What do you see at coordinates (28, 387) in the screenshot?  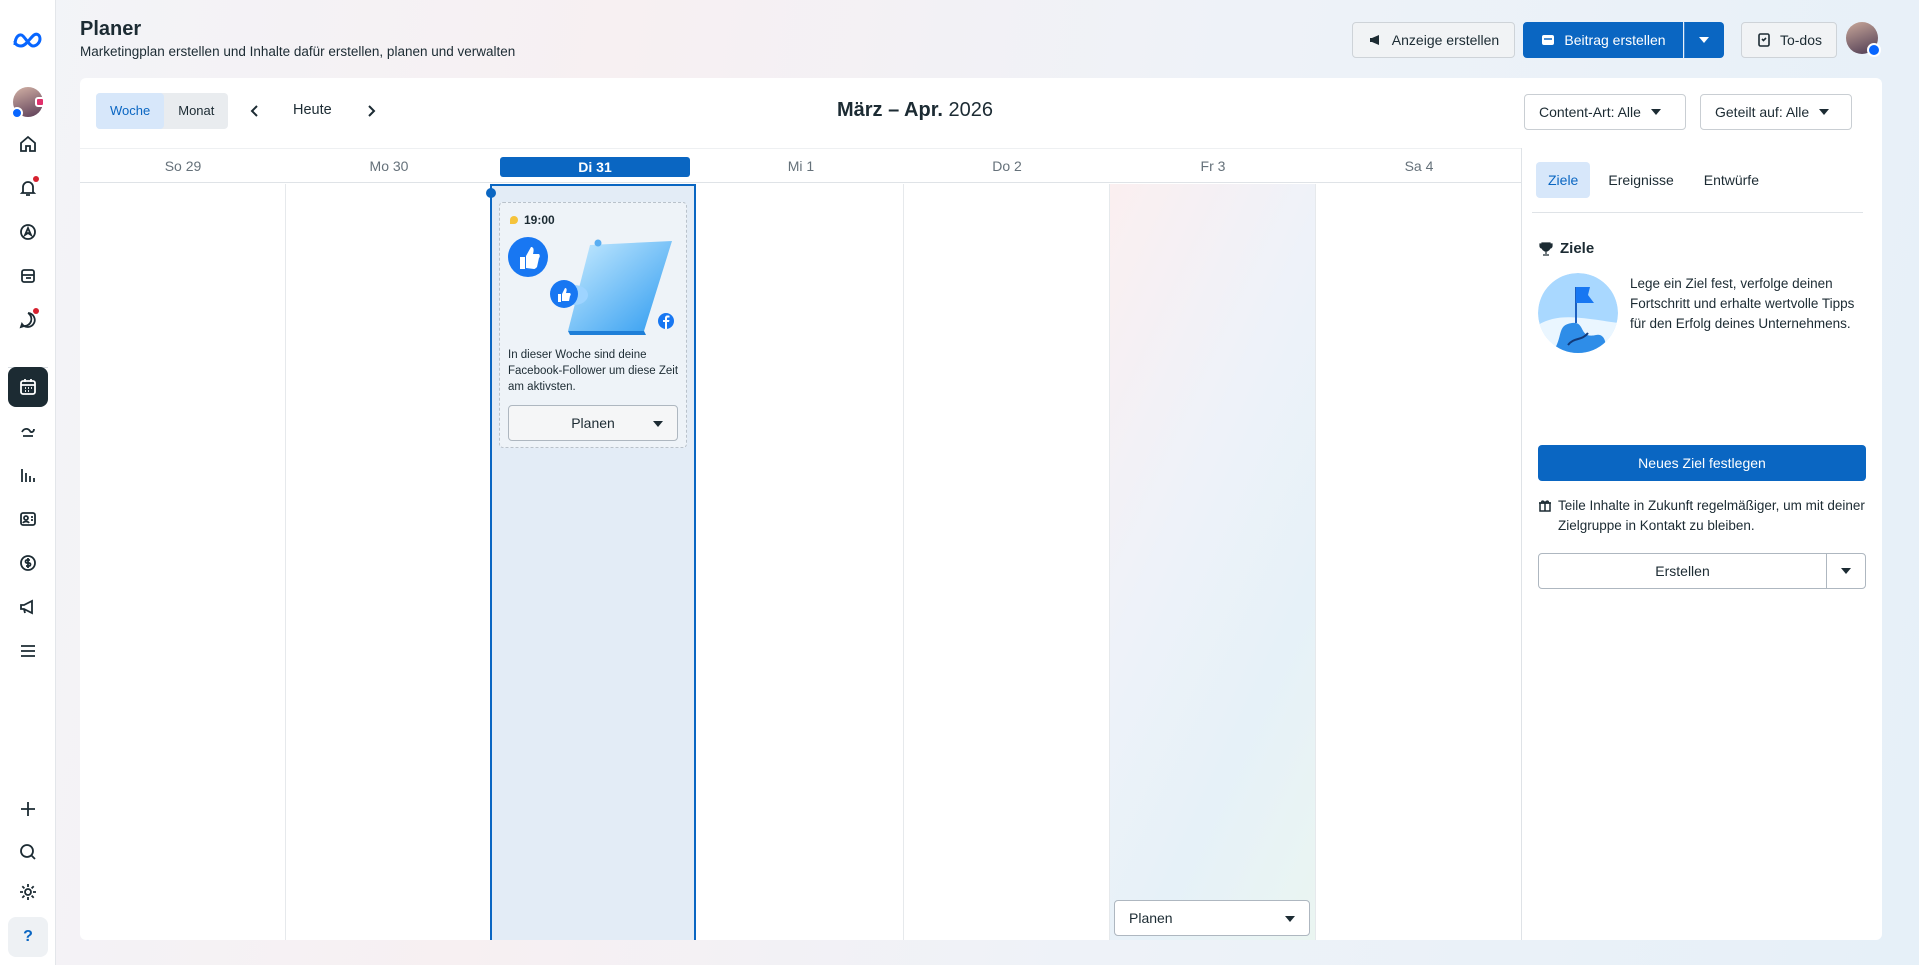 I see `planner-icon` at bounding box center [28, 387].